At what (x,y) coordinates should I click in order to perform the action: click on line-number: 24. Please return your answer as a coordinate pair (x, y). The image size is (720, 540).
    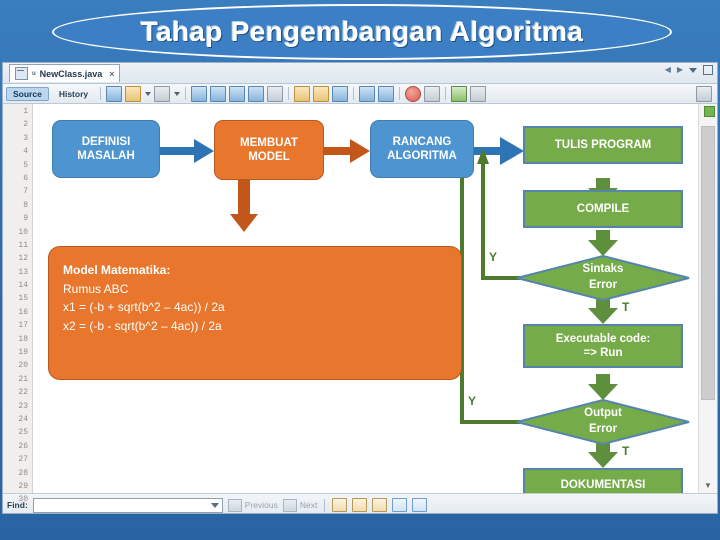
    Looking at the image, I should click on (23, 419).